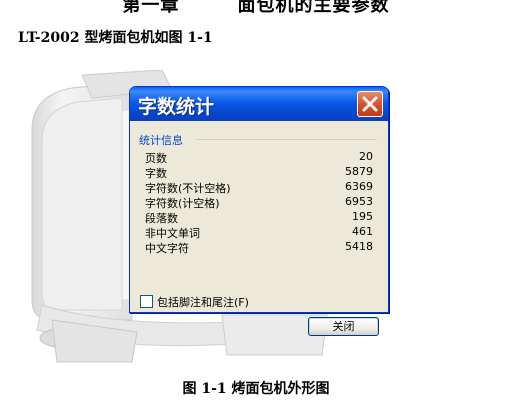 The width and height of the screenshot is (512, 401). What do you see at coordinates (359, 201) in the screenshot?
I see `stat-value: 6953` at bounding box center [359, 201].